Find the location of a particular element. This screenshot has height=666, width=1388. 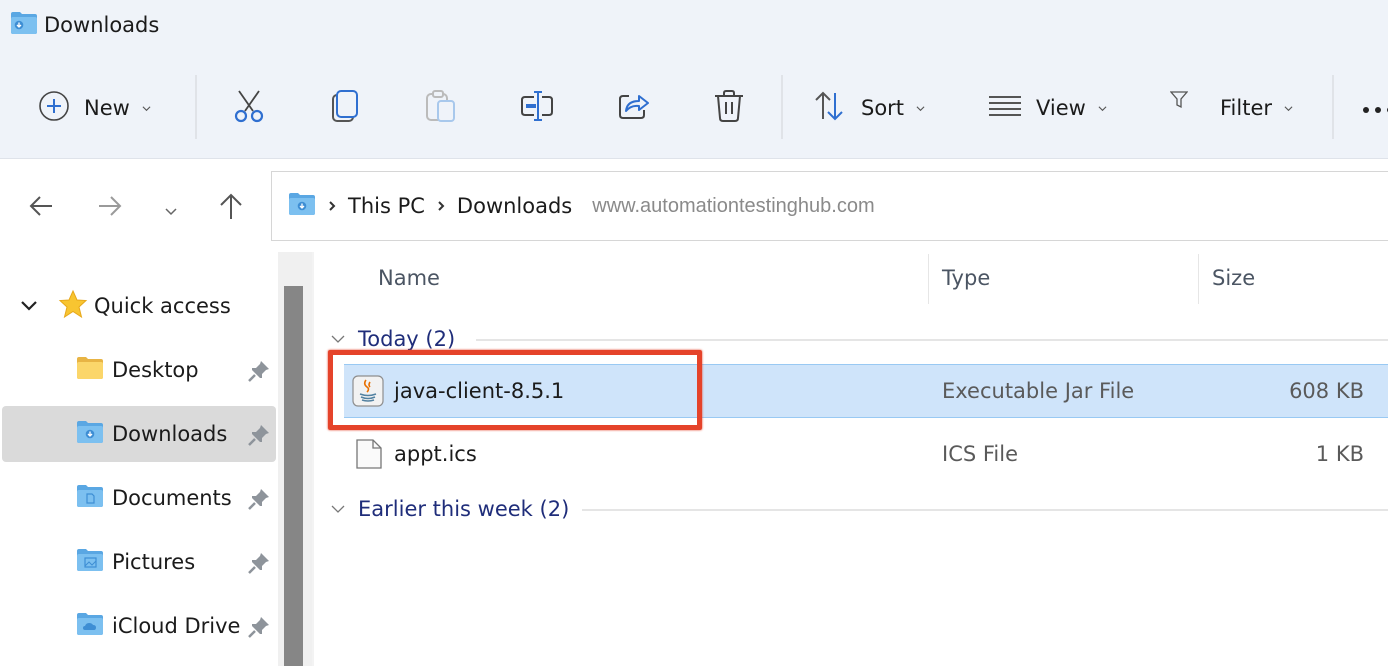

sort-label: Sort is located at coordinates (883, 108).